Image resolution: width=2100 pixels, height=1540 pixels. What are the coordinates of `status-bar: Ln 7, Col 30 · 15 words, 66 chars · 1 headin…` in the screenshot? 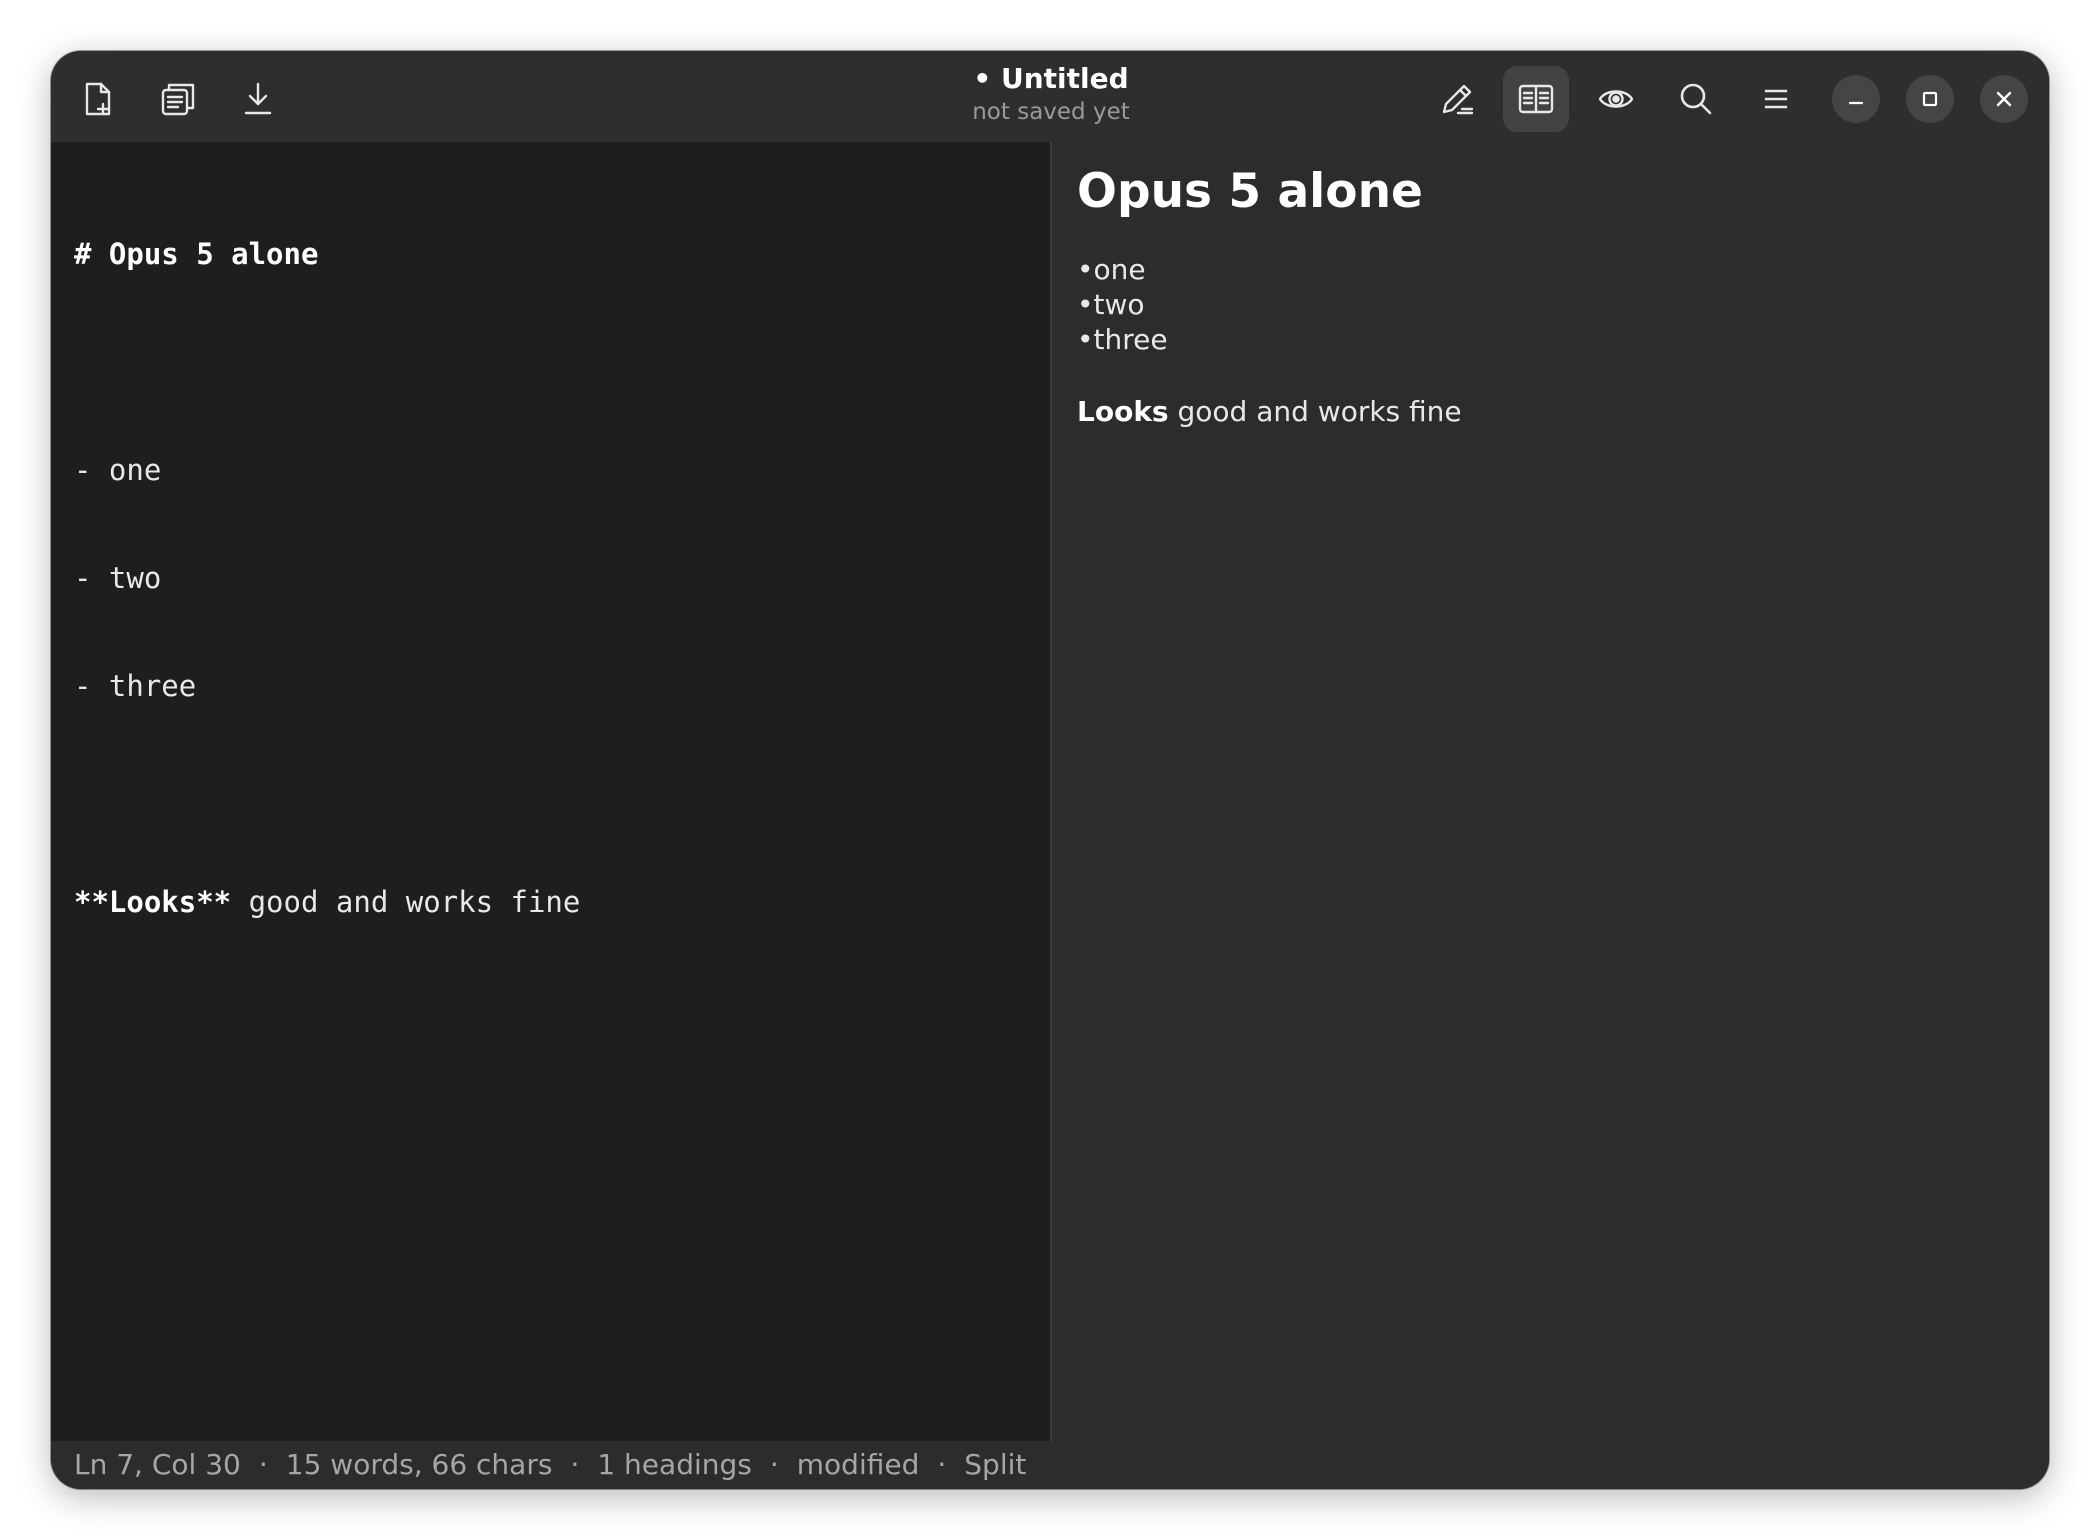 It's located at (550, 1465).